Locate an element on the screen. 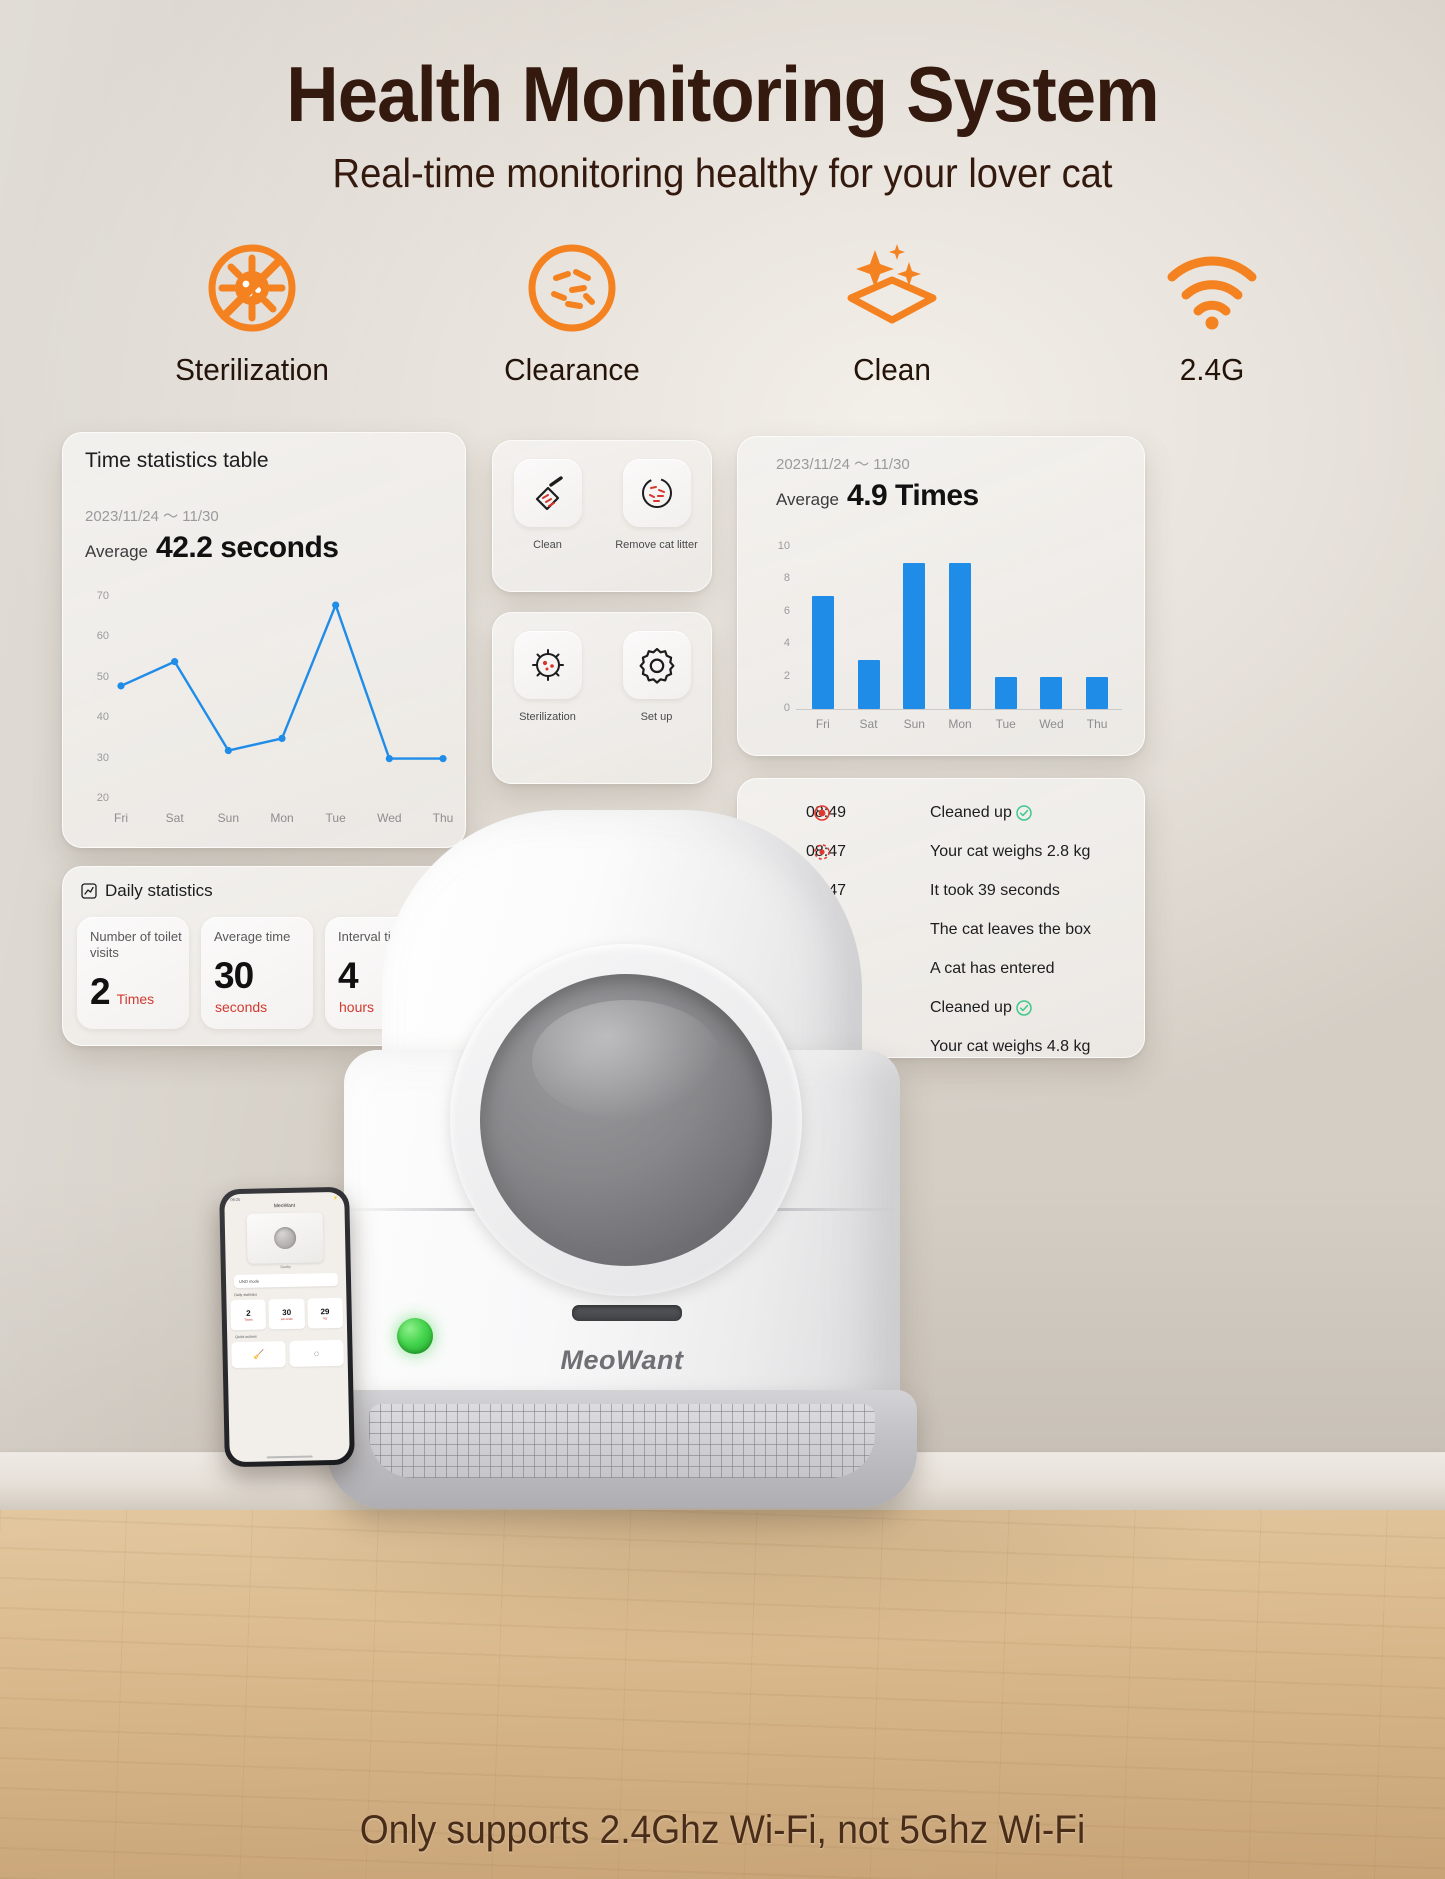  phone-stat-value: 29 is located at coordinates (325, 1311).